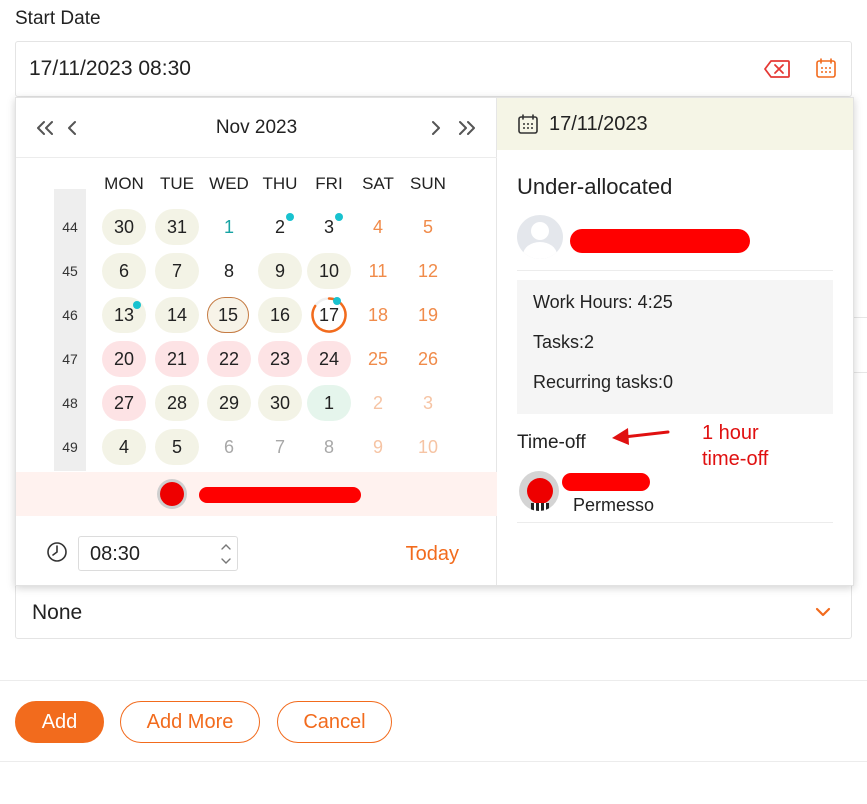 This screenshot has width=867, height=804. What do you see at coordinates (177, 183) in the screenshot?
I see `weekday-header: TUE` at bounding box center [177, 183].